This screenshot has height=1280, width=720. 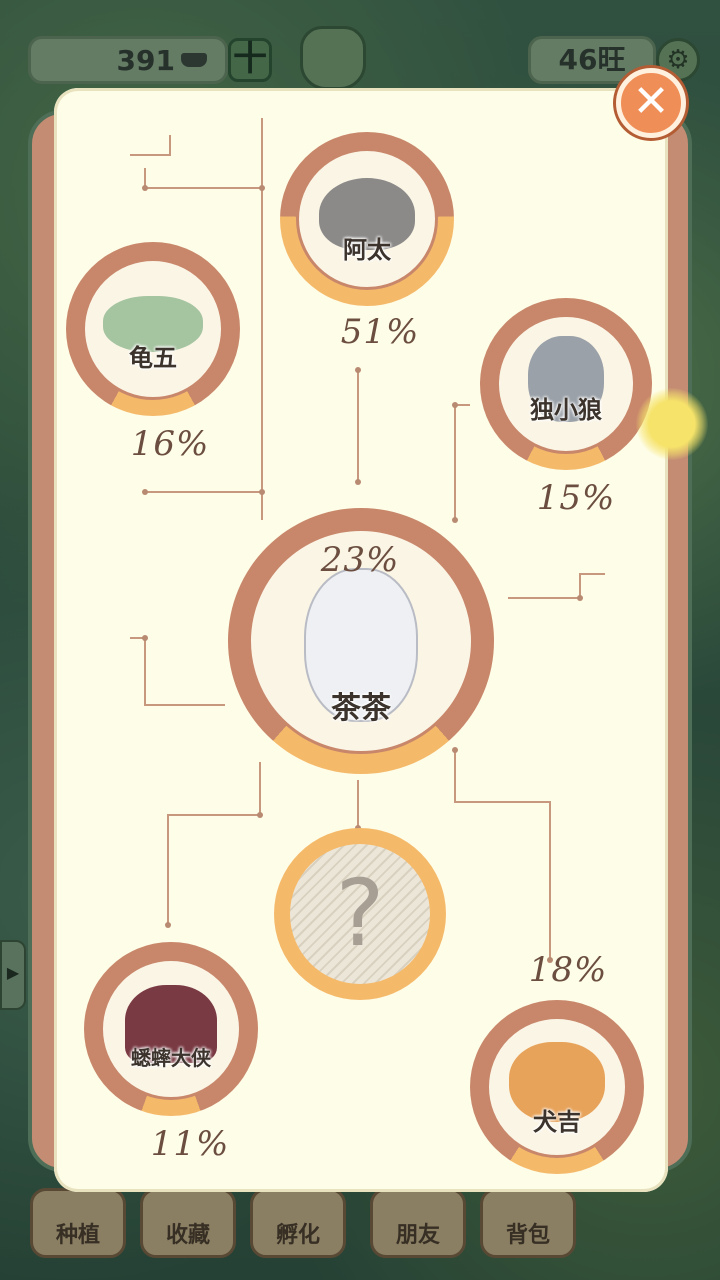 I want to click on character-node-quanji: 犬吉, so click(x=557, y=1087).